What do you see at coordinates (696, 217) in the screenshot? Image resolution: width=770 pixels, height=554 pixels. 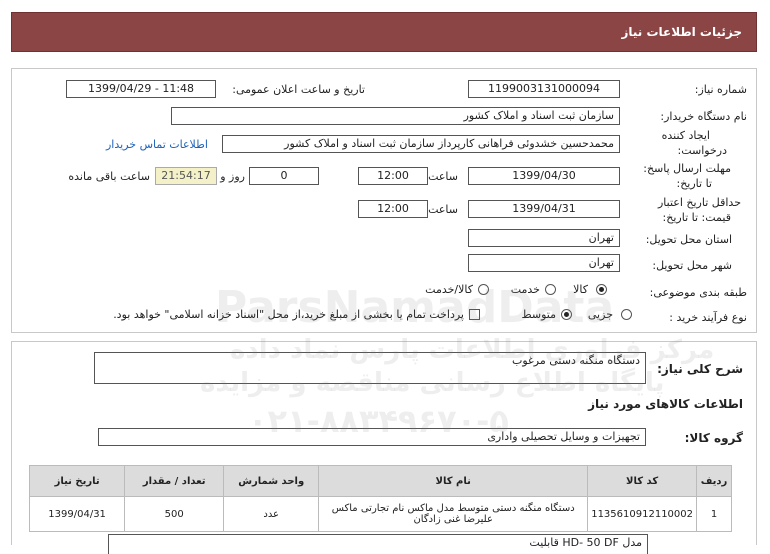 I see `validity-label-2: قیمت: تا تاریخ:` at bounding box center [696, 217].